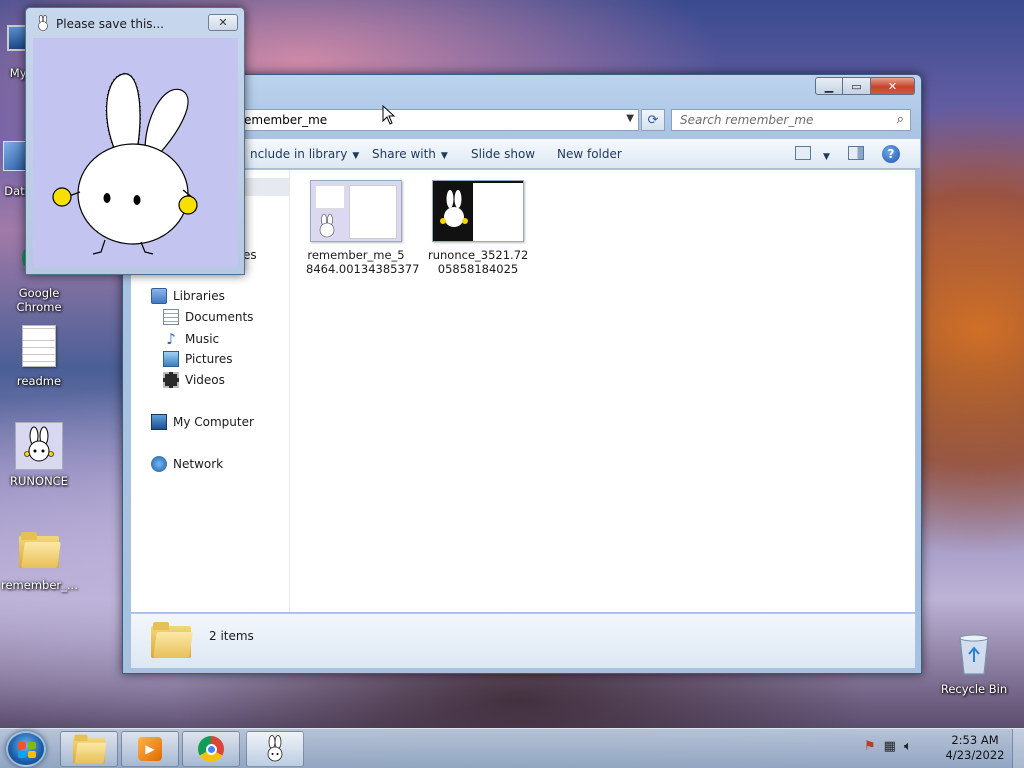 The width and height of the screenshot is (1024, 768). I want to click on file-item: remember_me_5 8464.00134385377, so click(363, 228).